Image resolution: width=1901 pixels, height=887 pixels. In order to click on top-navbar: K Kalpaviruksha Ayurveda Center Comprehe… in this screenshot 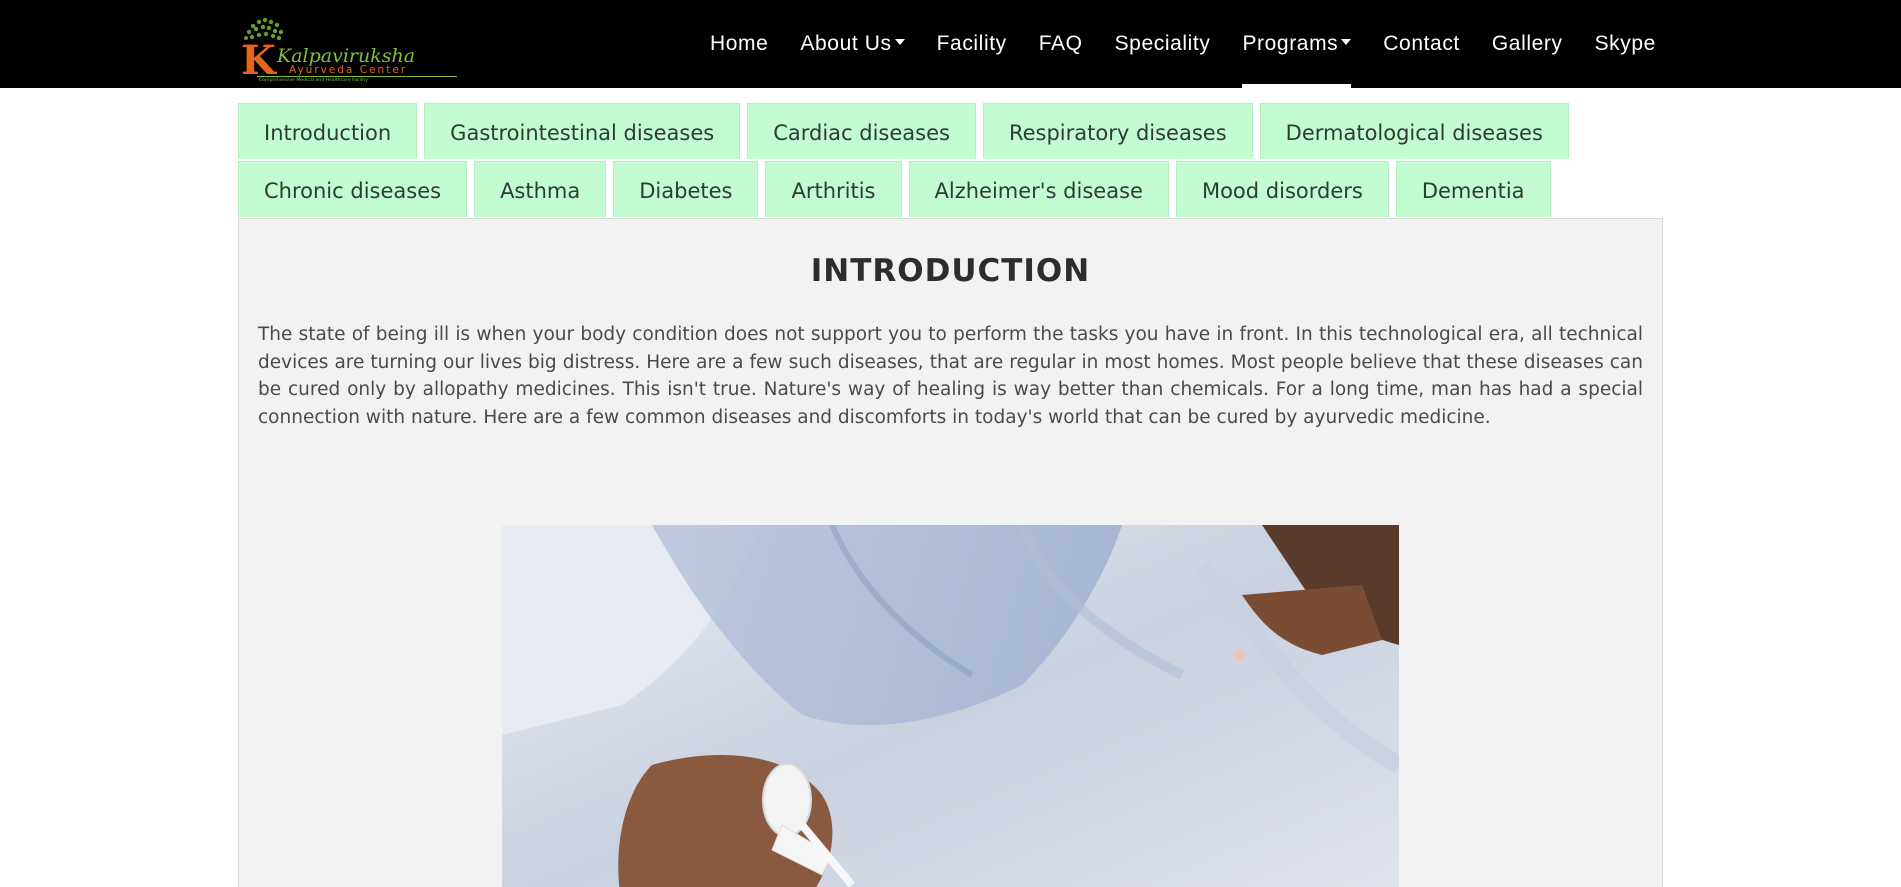, I will do `click(950, 44)`.